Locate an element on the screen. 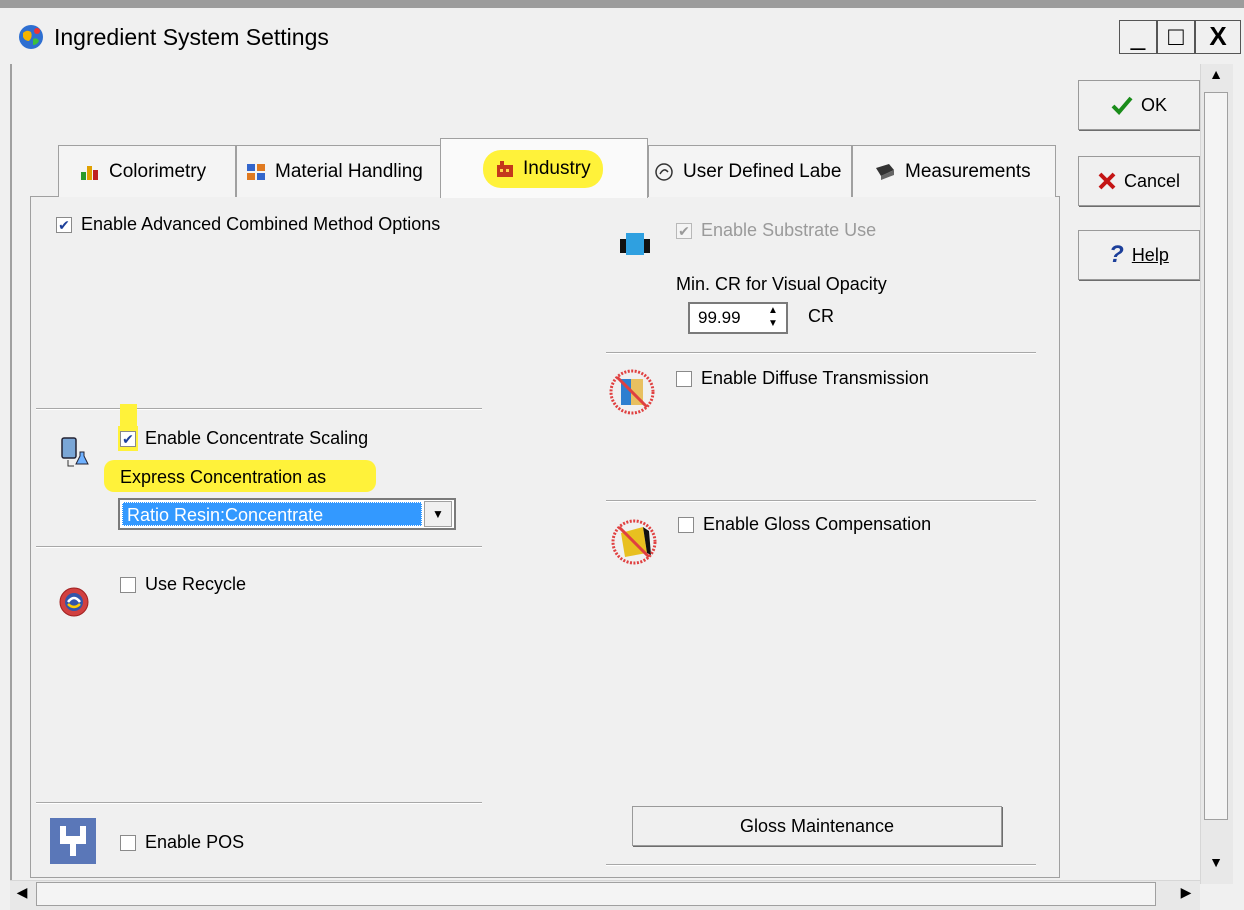  recycle-icon is located at coordinates (74, 602).